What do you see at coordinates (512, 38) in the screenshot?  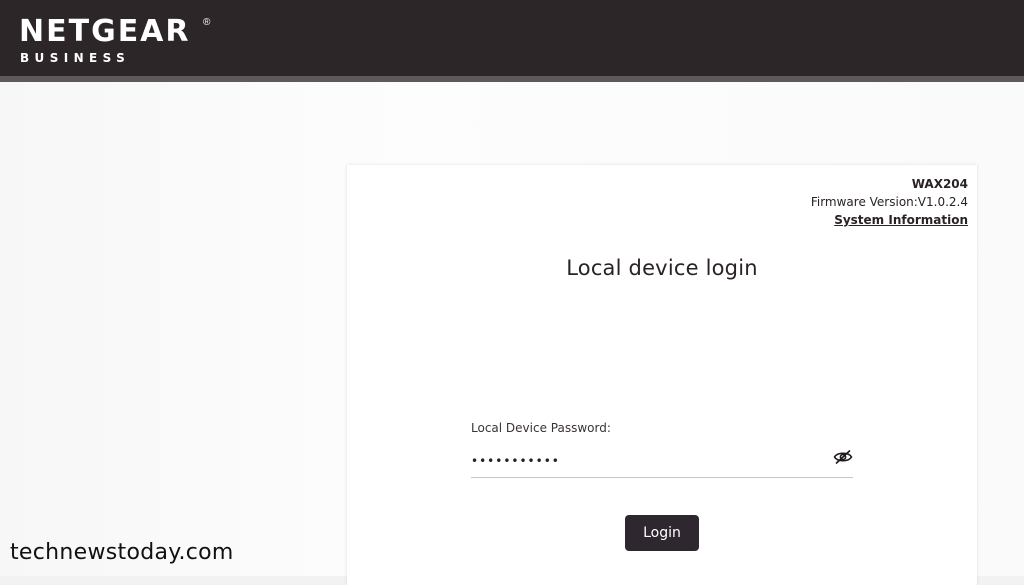 I see `top-header-bar: NETGEAR ® BUSINESS` at bounding box center [512, 38].